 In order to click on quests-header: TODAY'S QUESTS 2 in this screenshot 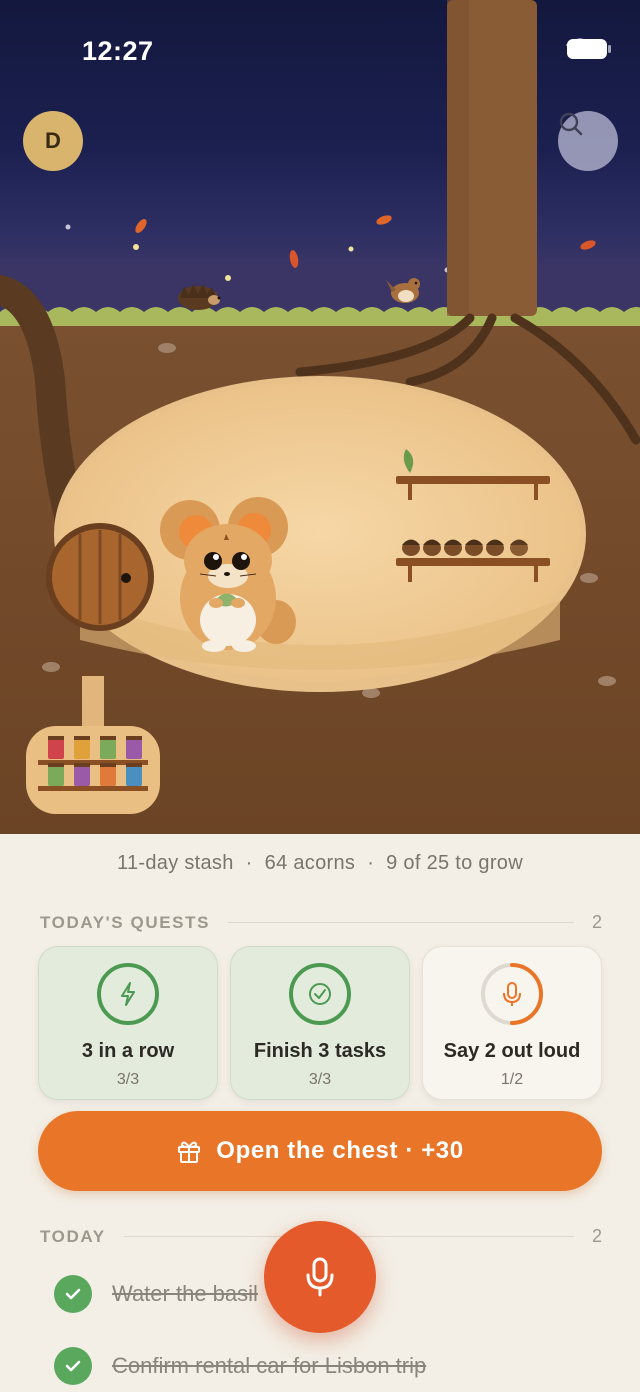, I will do `click(321, 922)`.